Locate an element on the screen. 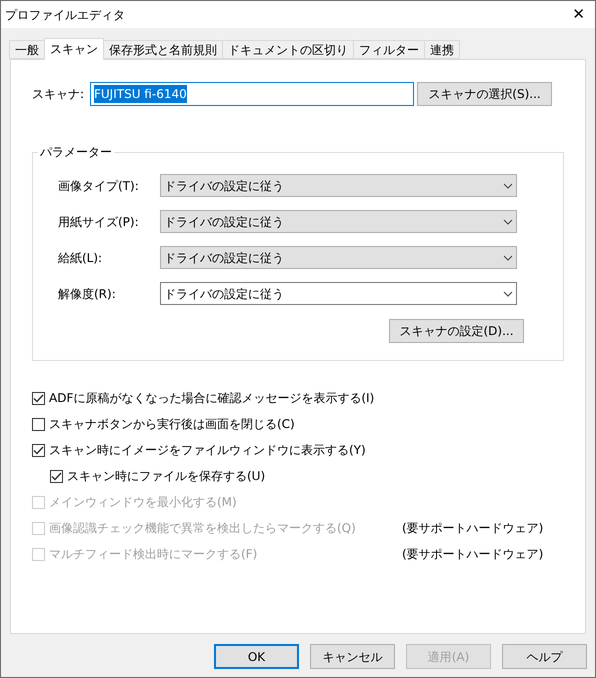 This screenshot has width=596, height=678. tab: 連携 is located at coordinates (442, 49).